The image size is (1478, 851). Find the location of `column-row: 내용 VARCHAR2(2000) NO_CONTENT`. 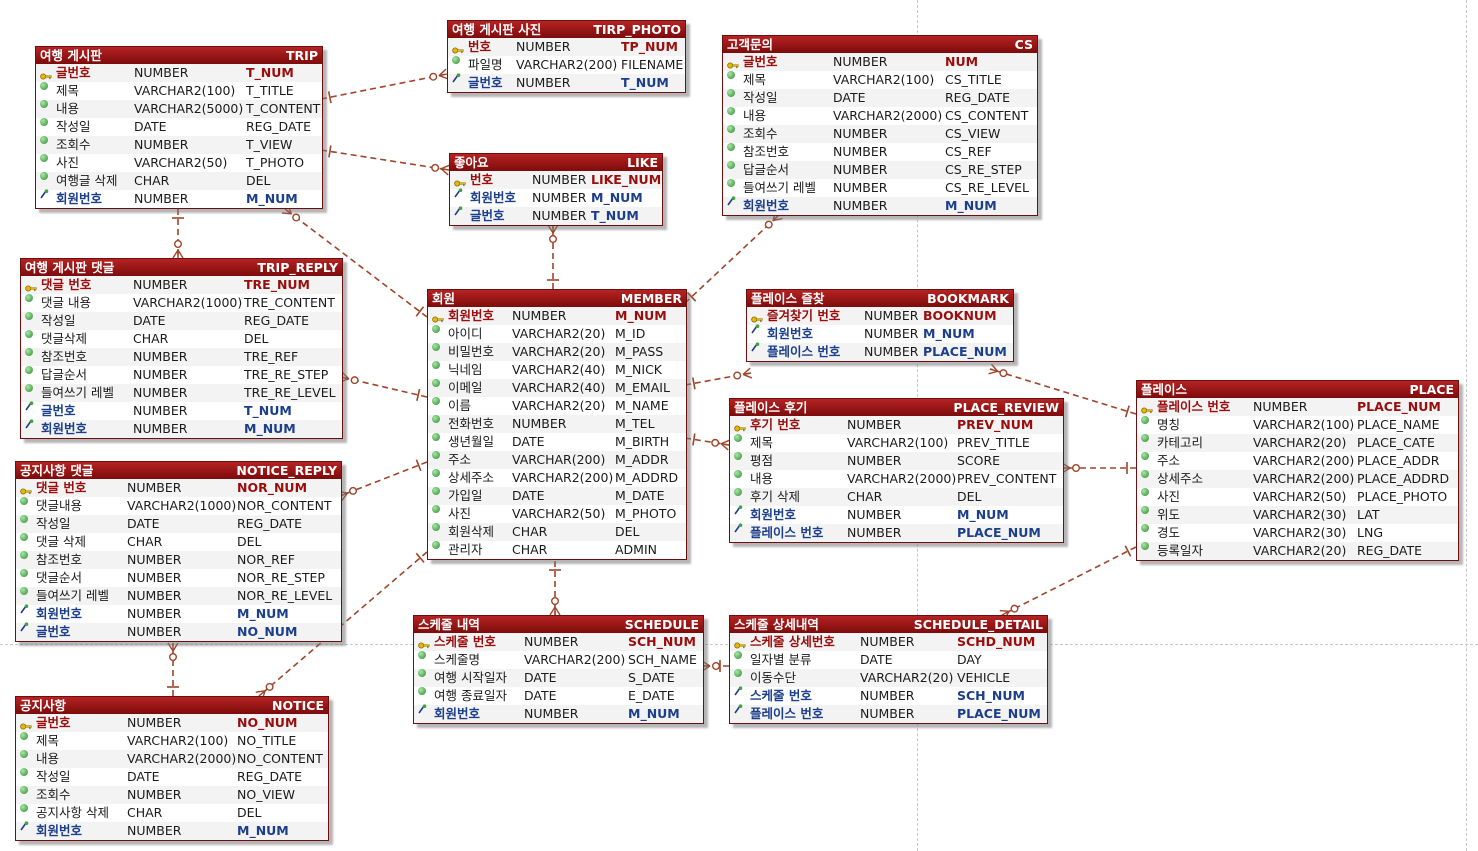

column-row: 내용 VARCHAR2(2000) NO_CONTENT is located at coordinates (172, 759).